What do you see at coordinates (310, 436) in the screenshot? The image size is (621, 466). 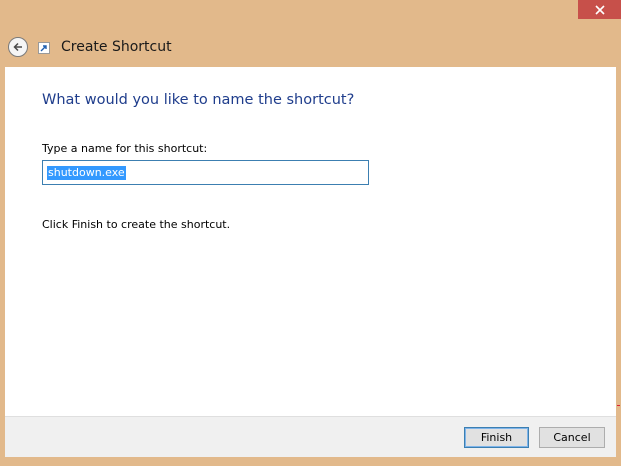 I see `wizard-footer: Finish Cancel` at bounding box center [310, 436].